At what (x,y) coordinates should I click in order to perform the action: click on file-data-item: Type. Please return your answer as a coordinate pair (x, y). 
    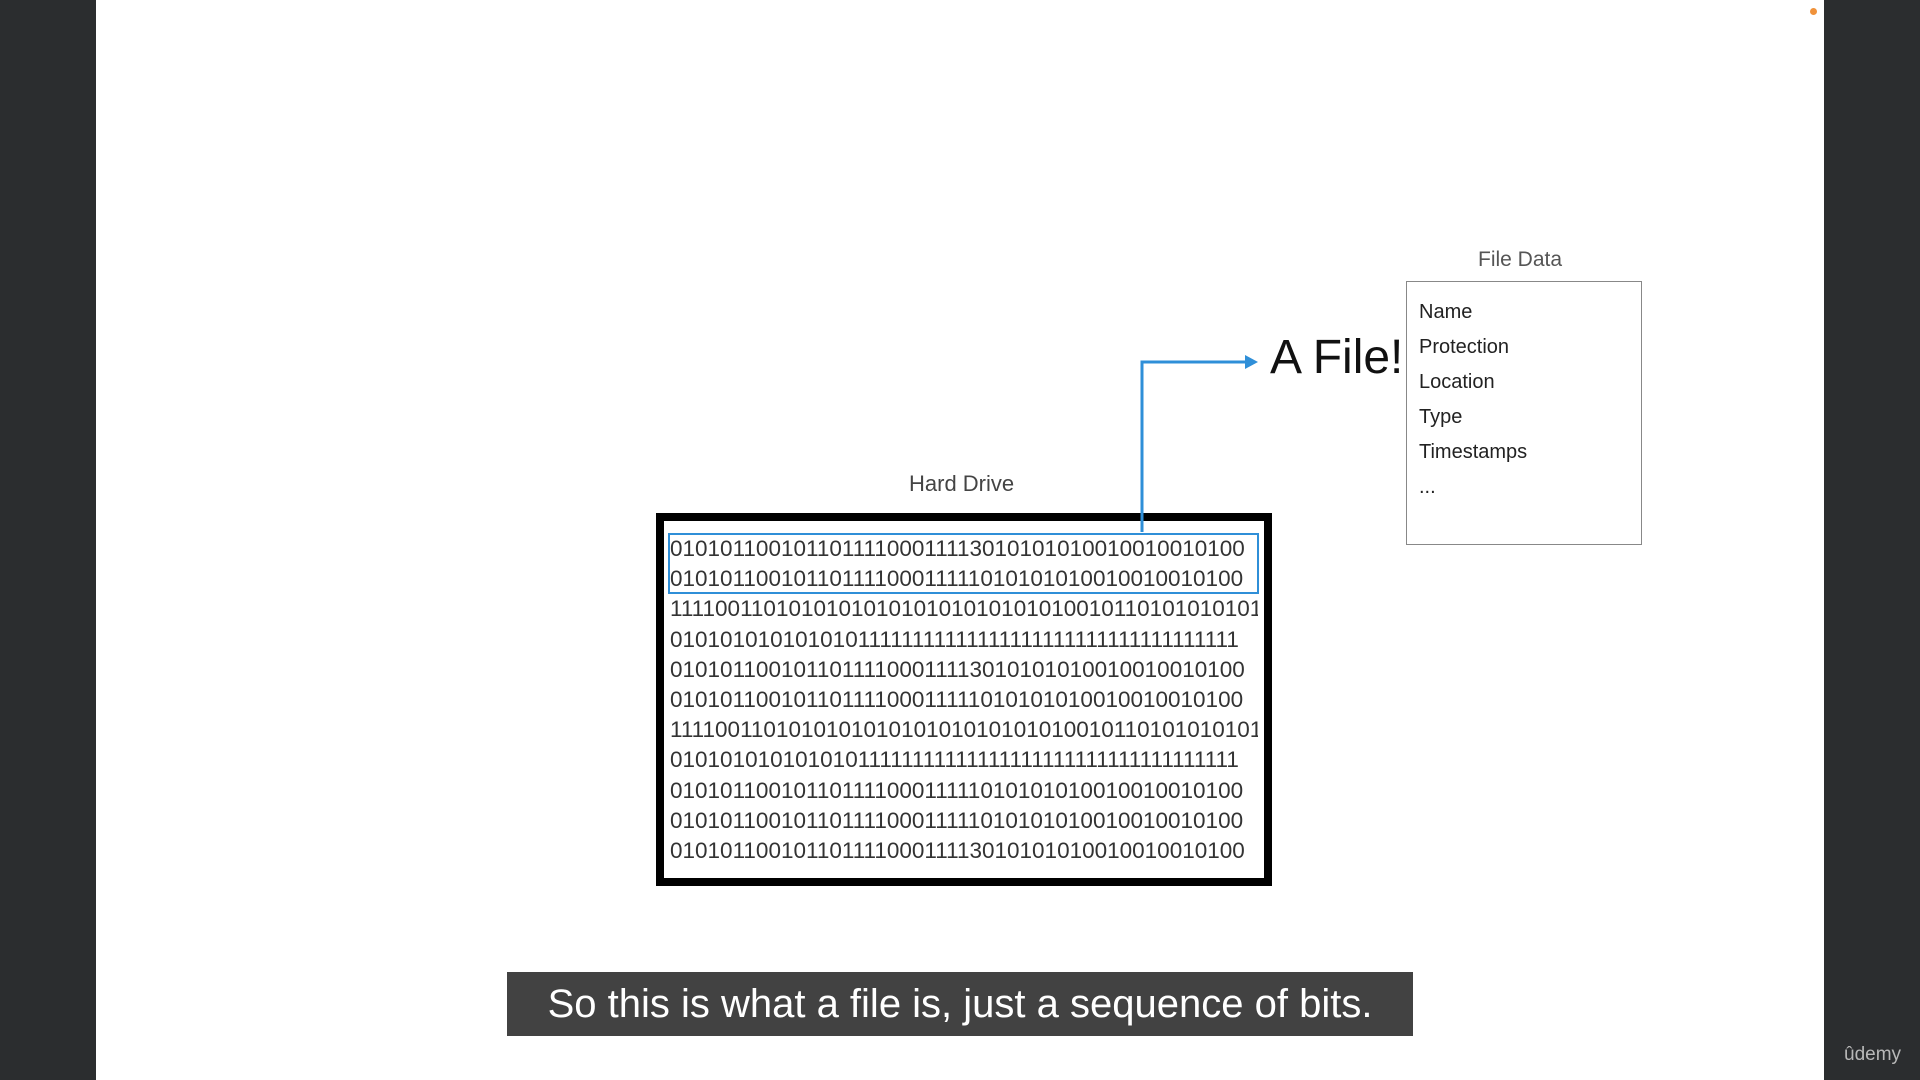
    Looking at the image, I should click on (1441, 417).